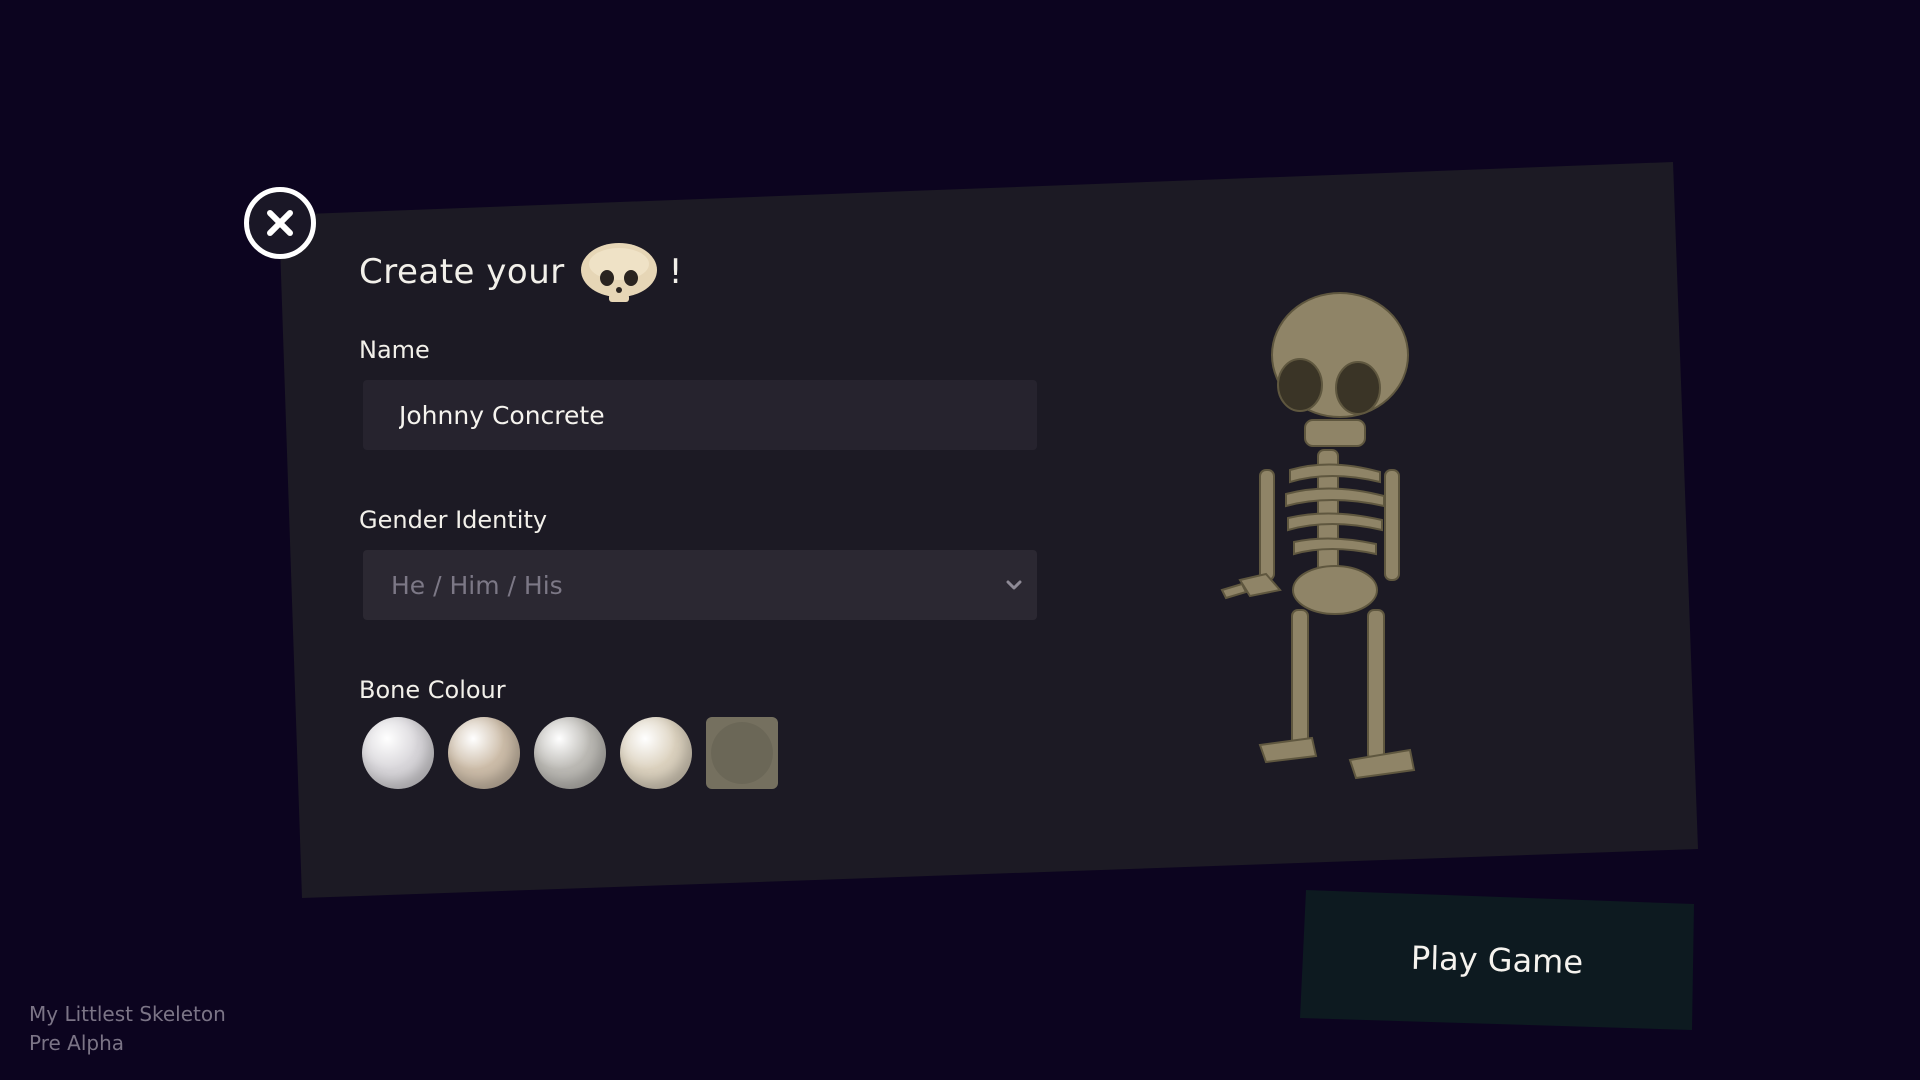 The image size is (1920, 1080). Describe the element at coordinates (1014, 585) in the screenshot. I see `chevron-down-icon` at that location.